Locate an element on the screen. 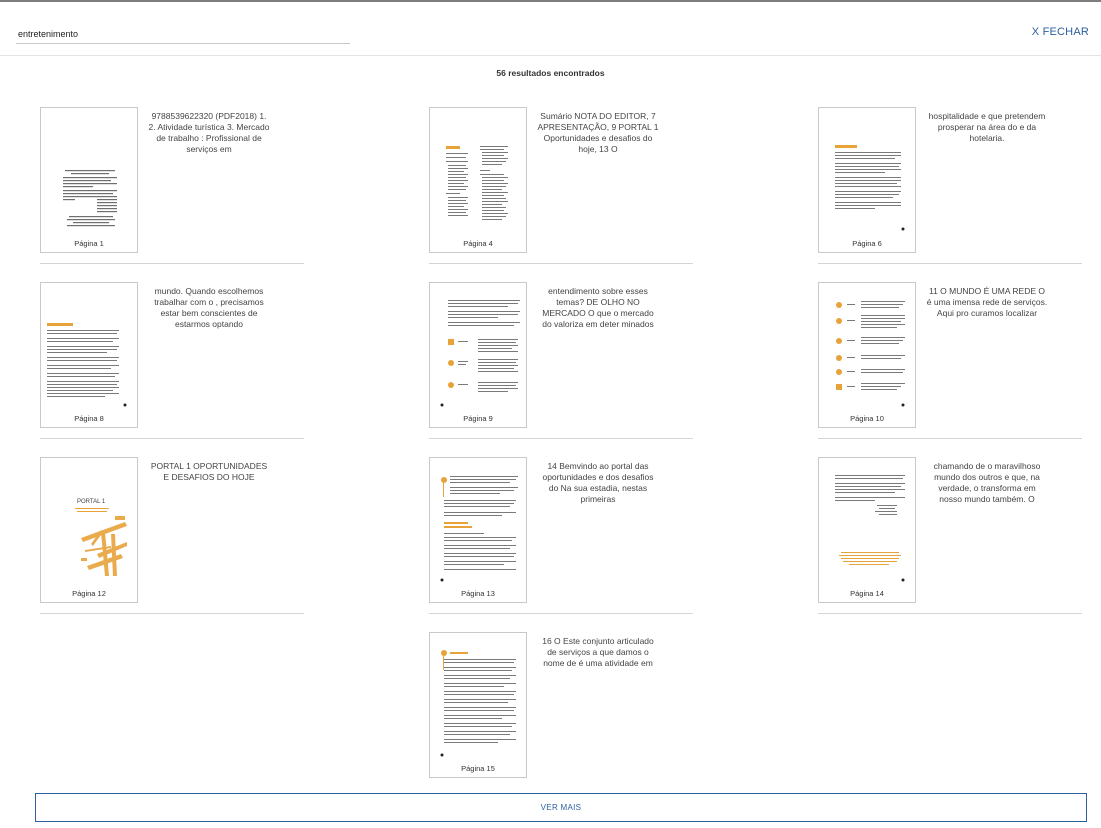 Image resolution: width=1101 pixels, height=828 pixels. page-thumbnail: Página 6 is located at coordinates (867, 180).